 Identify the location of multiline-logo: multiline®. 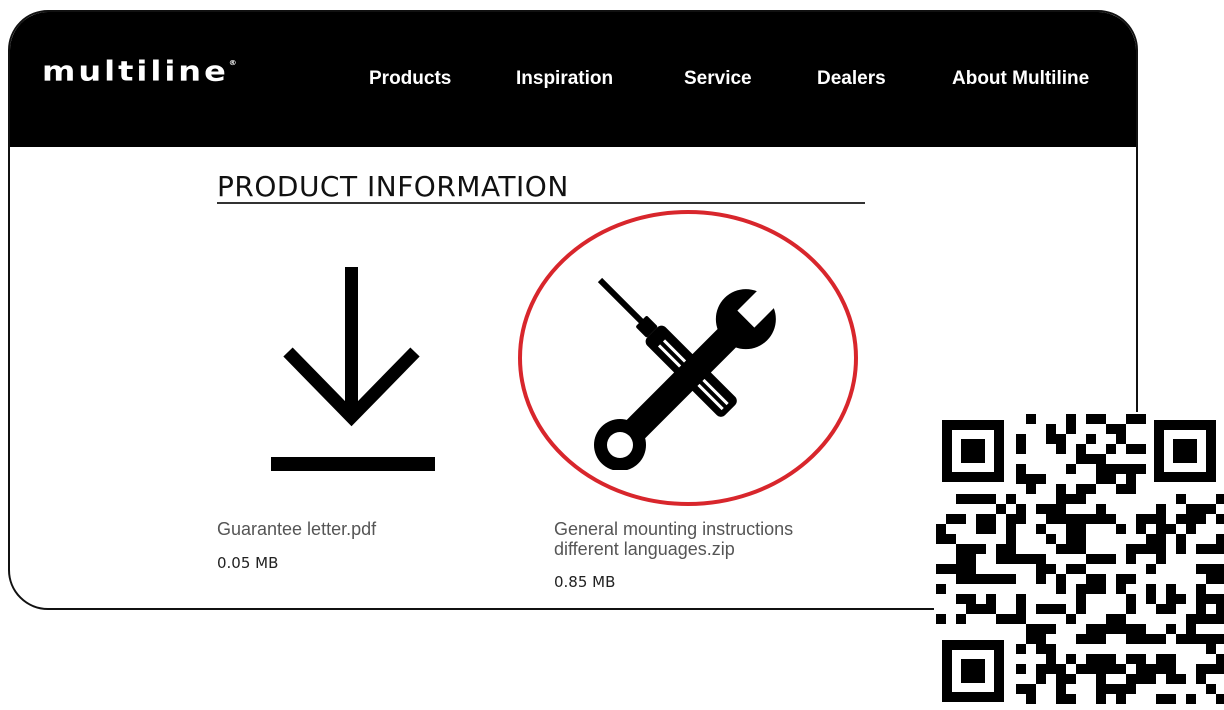
(139, 71).